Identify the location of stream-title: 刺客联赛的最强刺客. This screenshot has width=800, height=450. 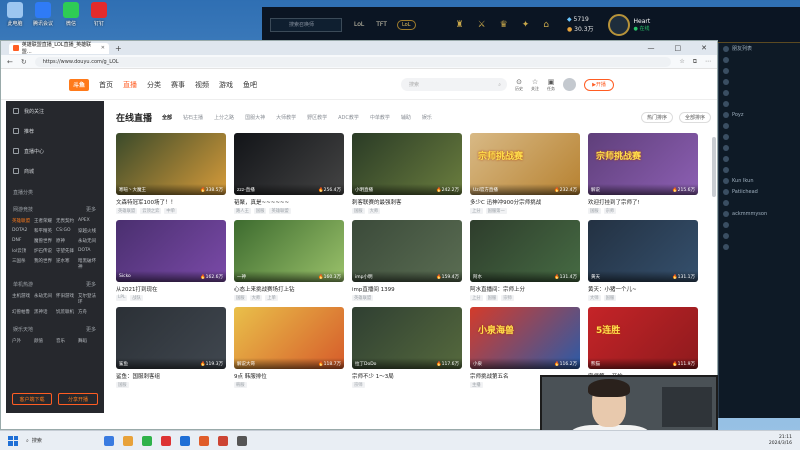
(407, 202).